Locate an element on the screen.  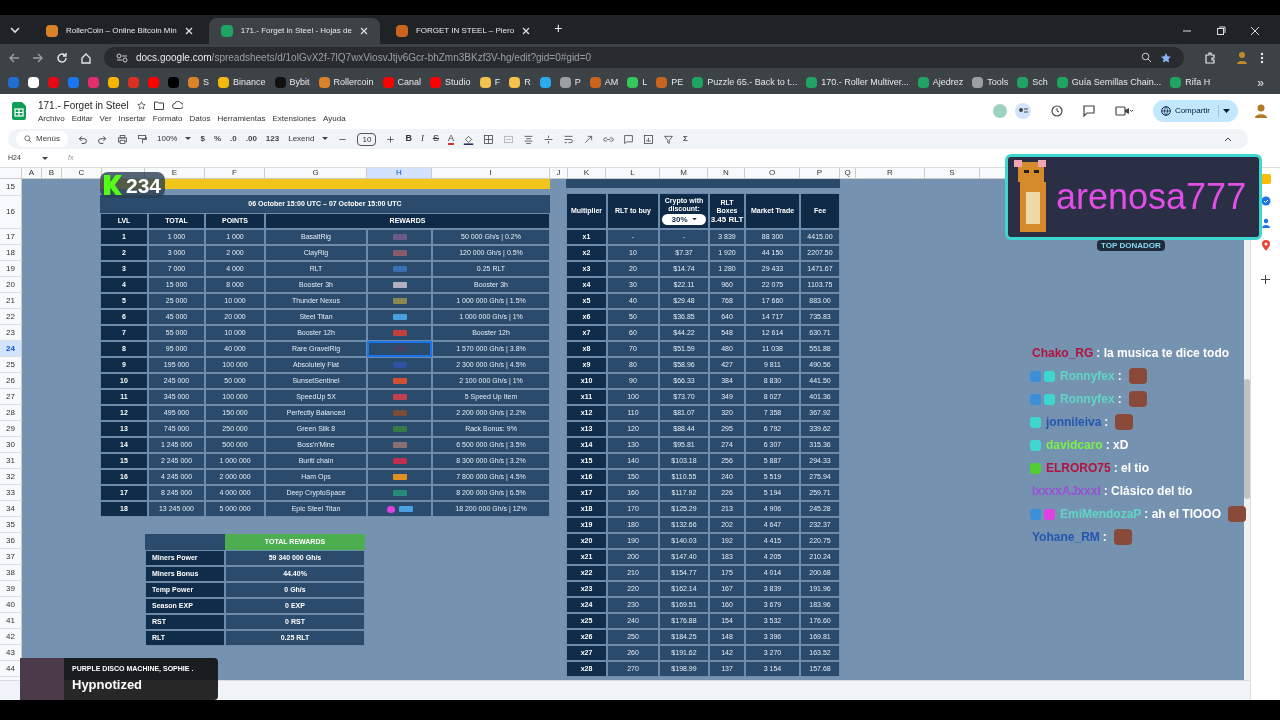
bookmark: F is located at coordinates (490, 82).